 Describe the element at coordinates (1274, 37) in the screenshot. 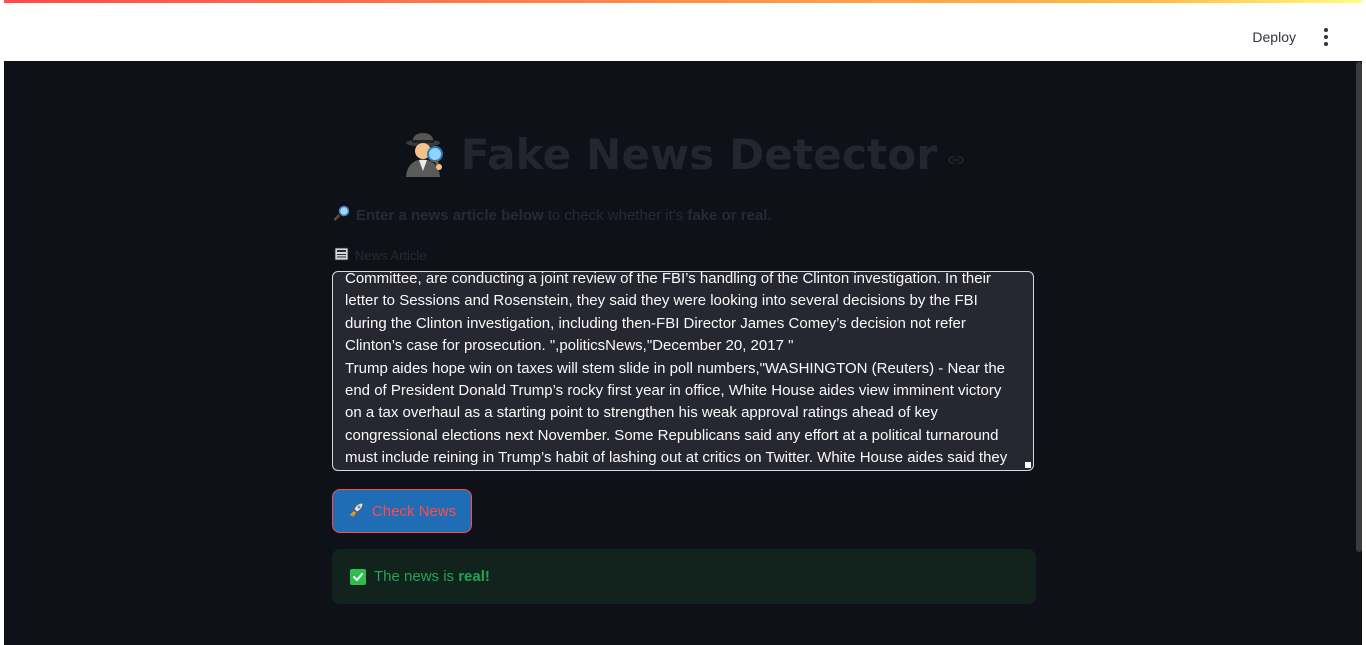

I see `deploy-button: Deploy` at that location.